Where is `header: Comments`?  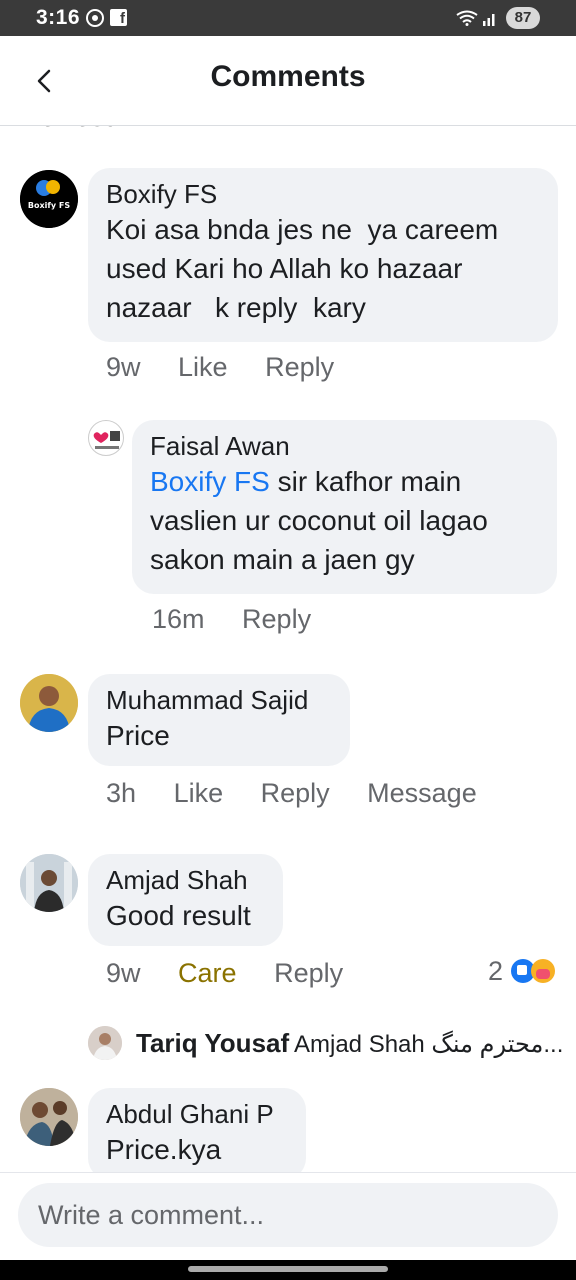 header: Comments is located at coordinates (288, 81).